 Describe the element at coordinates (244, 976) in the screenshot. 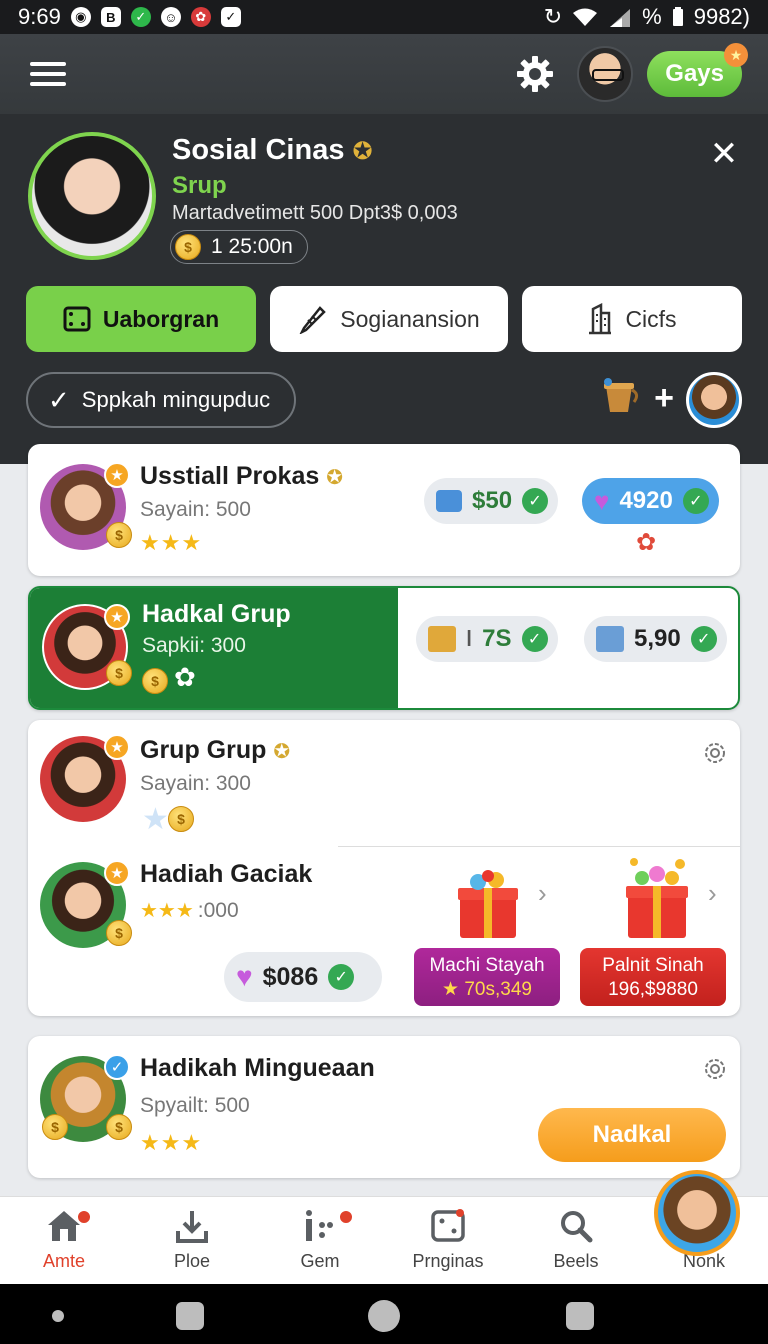

I see `heart-icon: ♥` at that location.